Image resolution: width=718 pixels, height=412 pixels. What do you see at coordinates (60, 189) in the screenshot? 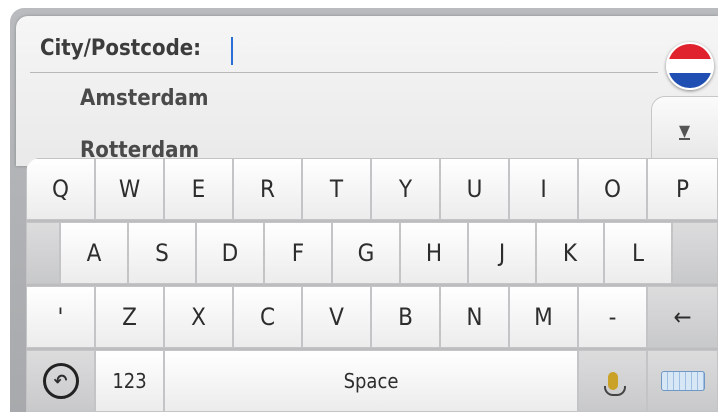
I see `key-q: Q` at bounding box center [60, 189].